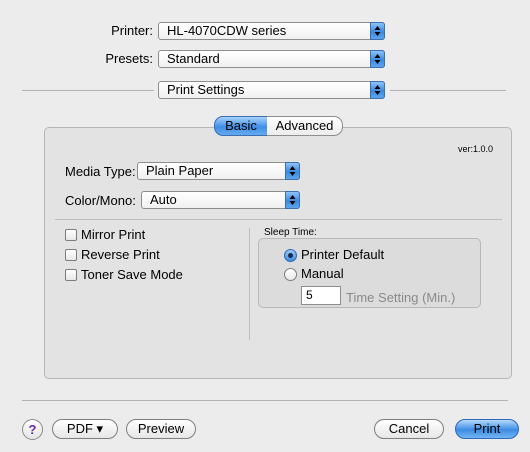 Image resolution: width=530 pixels, height=452 pixels. What do you see at coordinates (100, 200) in the screenshot?
I see `color-mono-label: Color/Mono:` at bounding box center [100, 200].